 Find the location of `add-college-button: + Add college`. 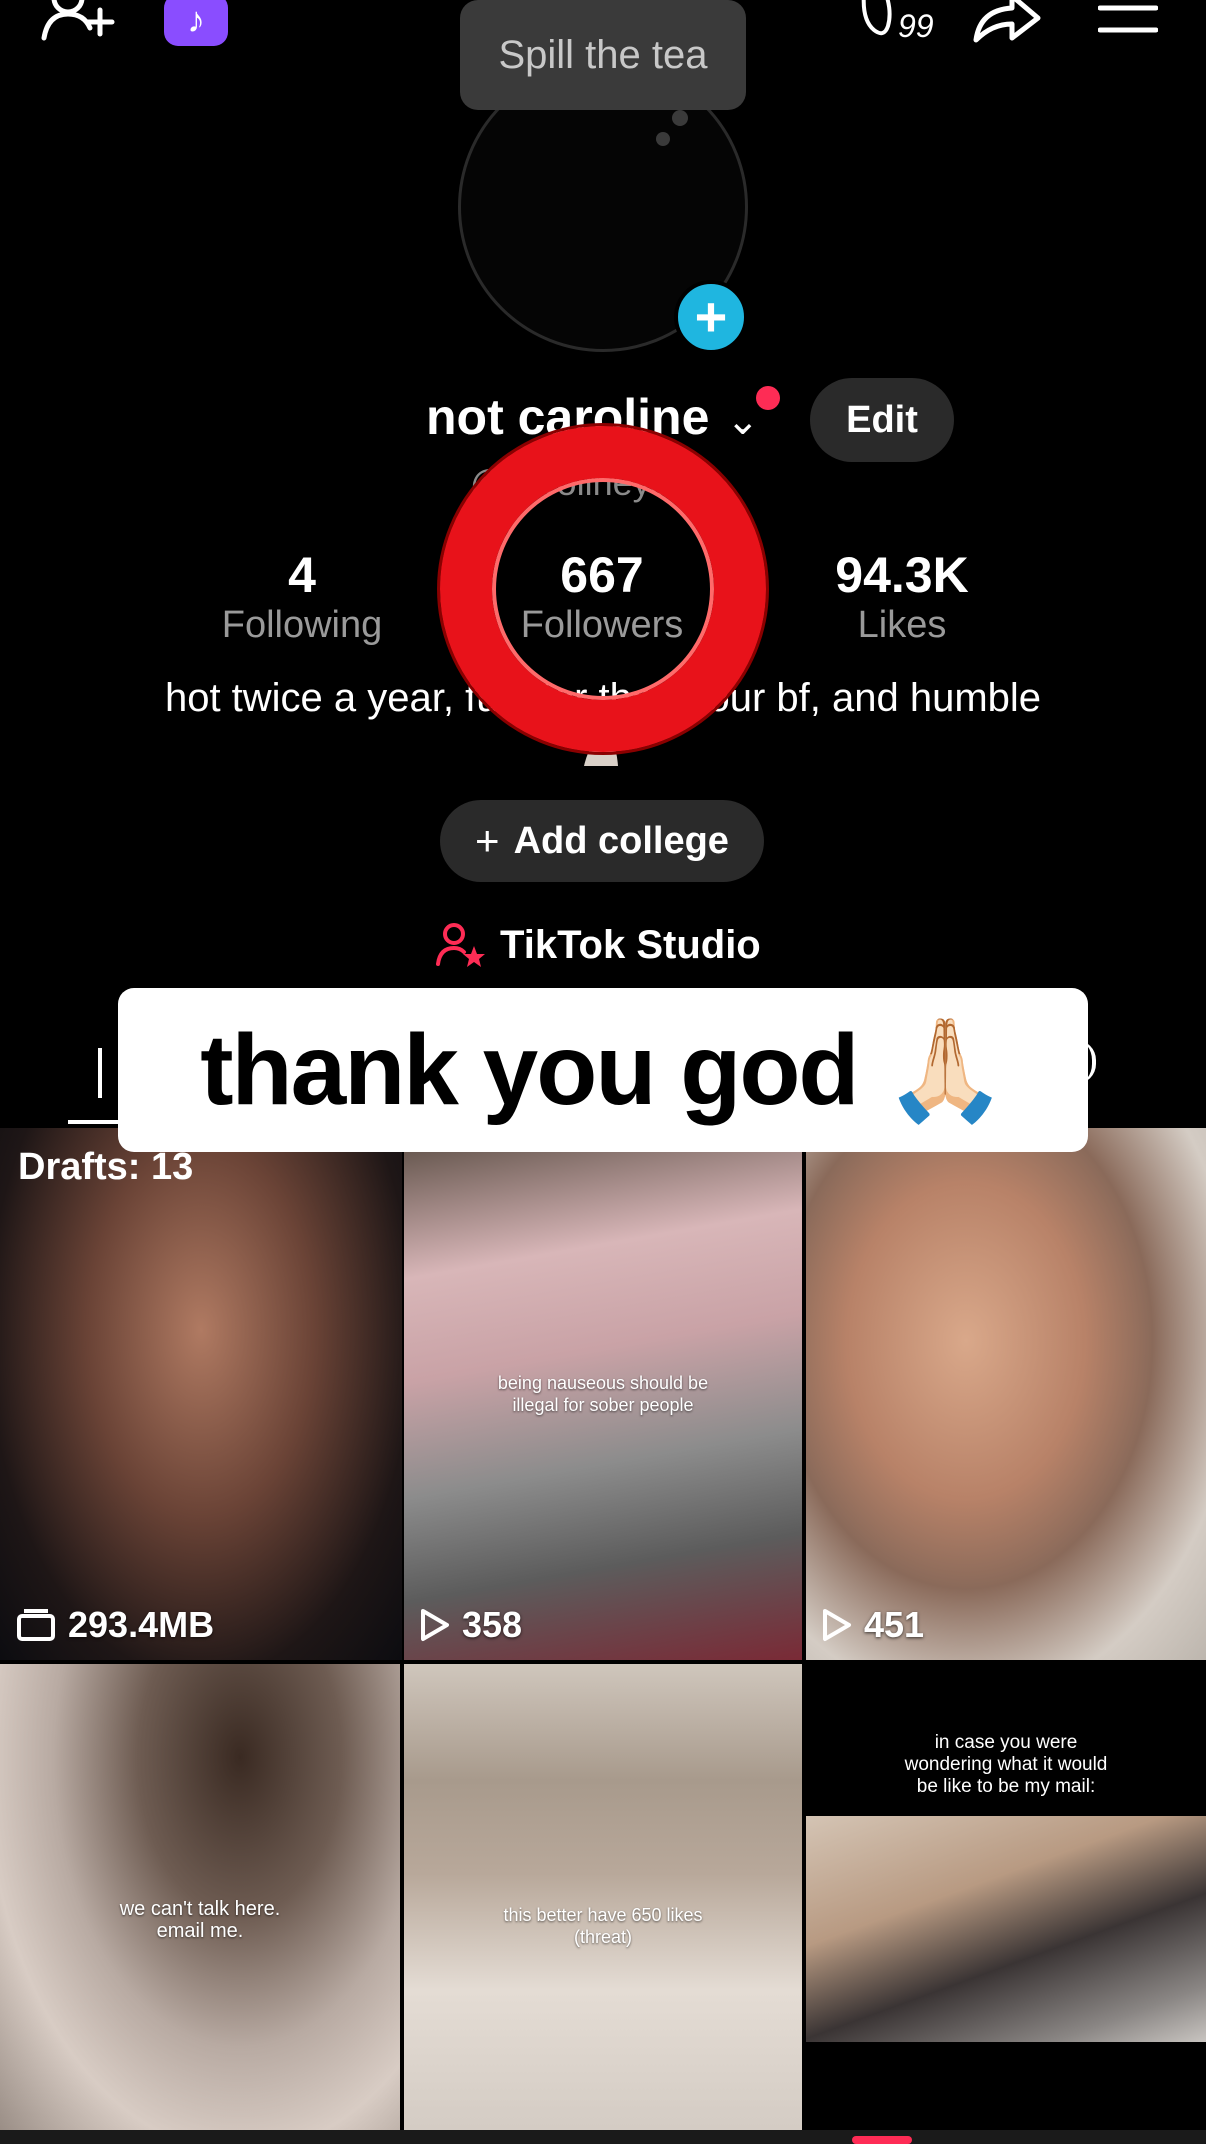

add-college-button: + Add college is located at coordinates (602, 841).